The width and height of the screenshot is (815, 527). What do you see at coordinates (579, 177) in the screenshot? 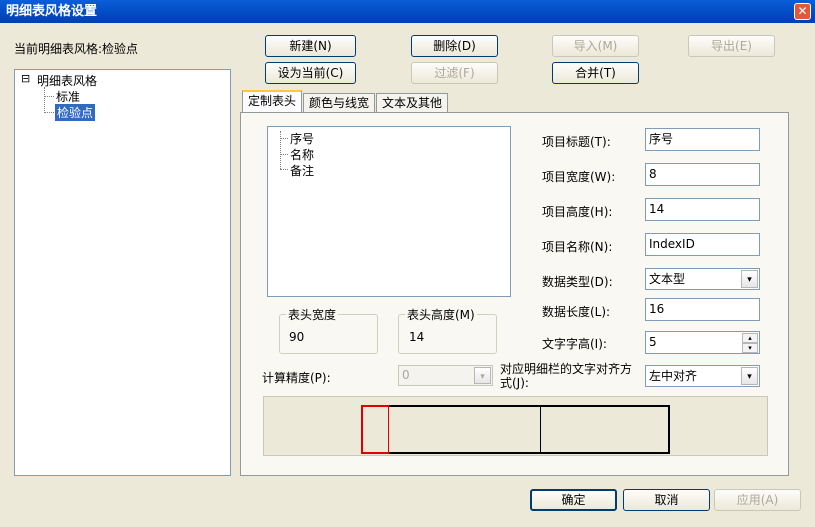
I see `item-width-label: 项目宽度(W):` at bounding box center [579, 177].